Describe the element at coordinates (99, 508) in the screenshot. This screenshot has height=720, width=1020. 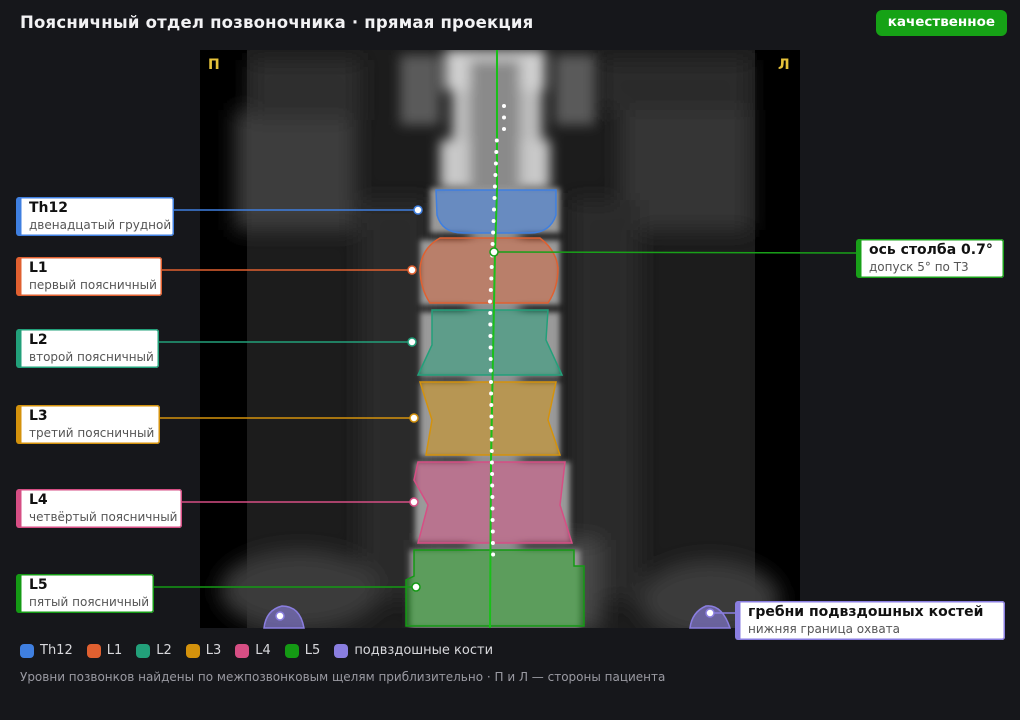
I see `callout-l4: L4 четвёртый поясничный` at that location.